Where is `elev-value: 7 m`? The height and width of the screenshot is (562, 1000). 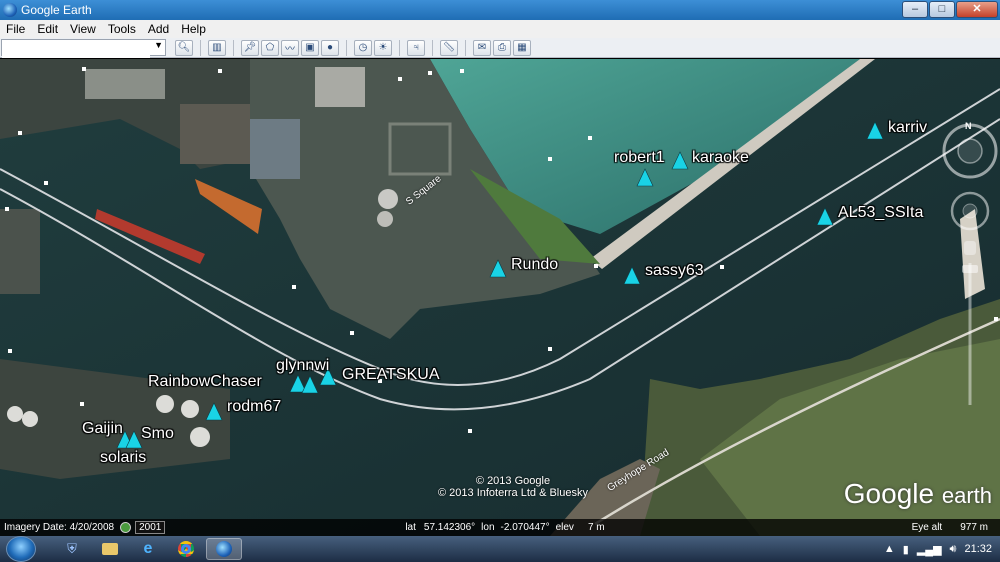 elev-value: 7 m is located at coordinates (596, 527).